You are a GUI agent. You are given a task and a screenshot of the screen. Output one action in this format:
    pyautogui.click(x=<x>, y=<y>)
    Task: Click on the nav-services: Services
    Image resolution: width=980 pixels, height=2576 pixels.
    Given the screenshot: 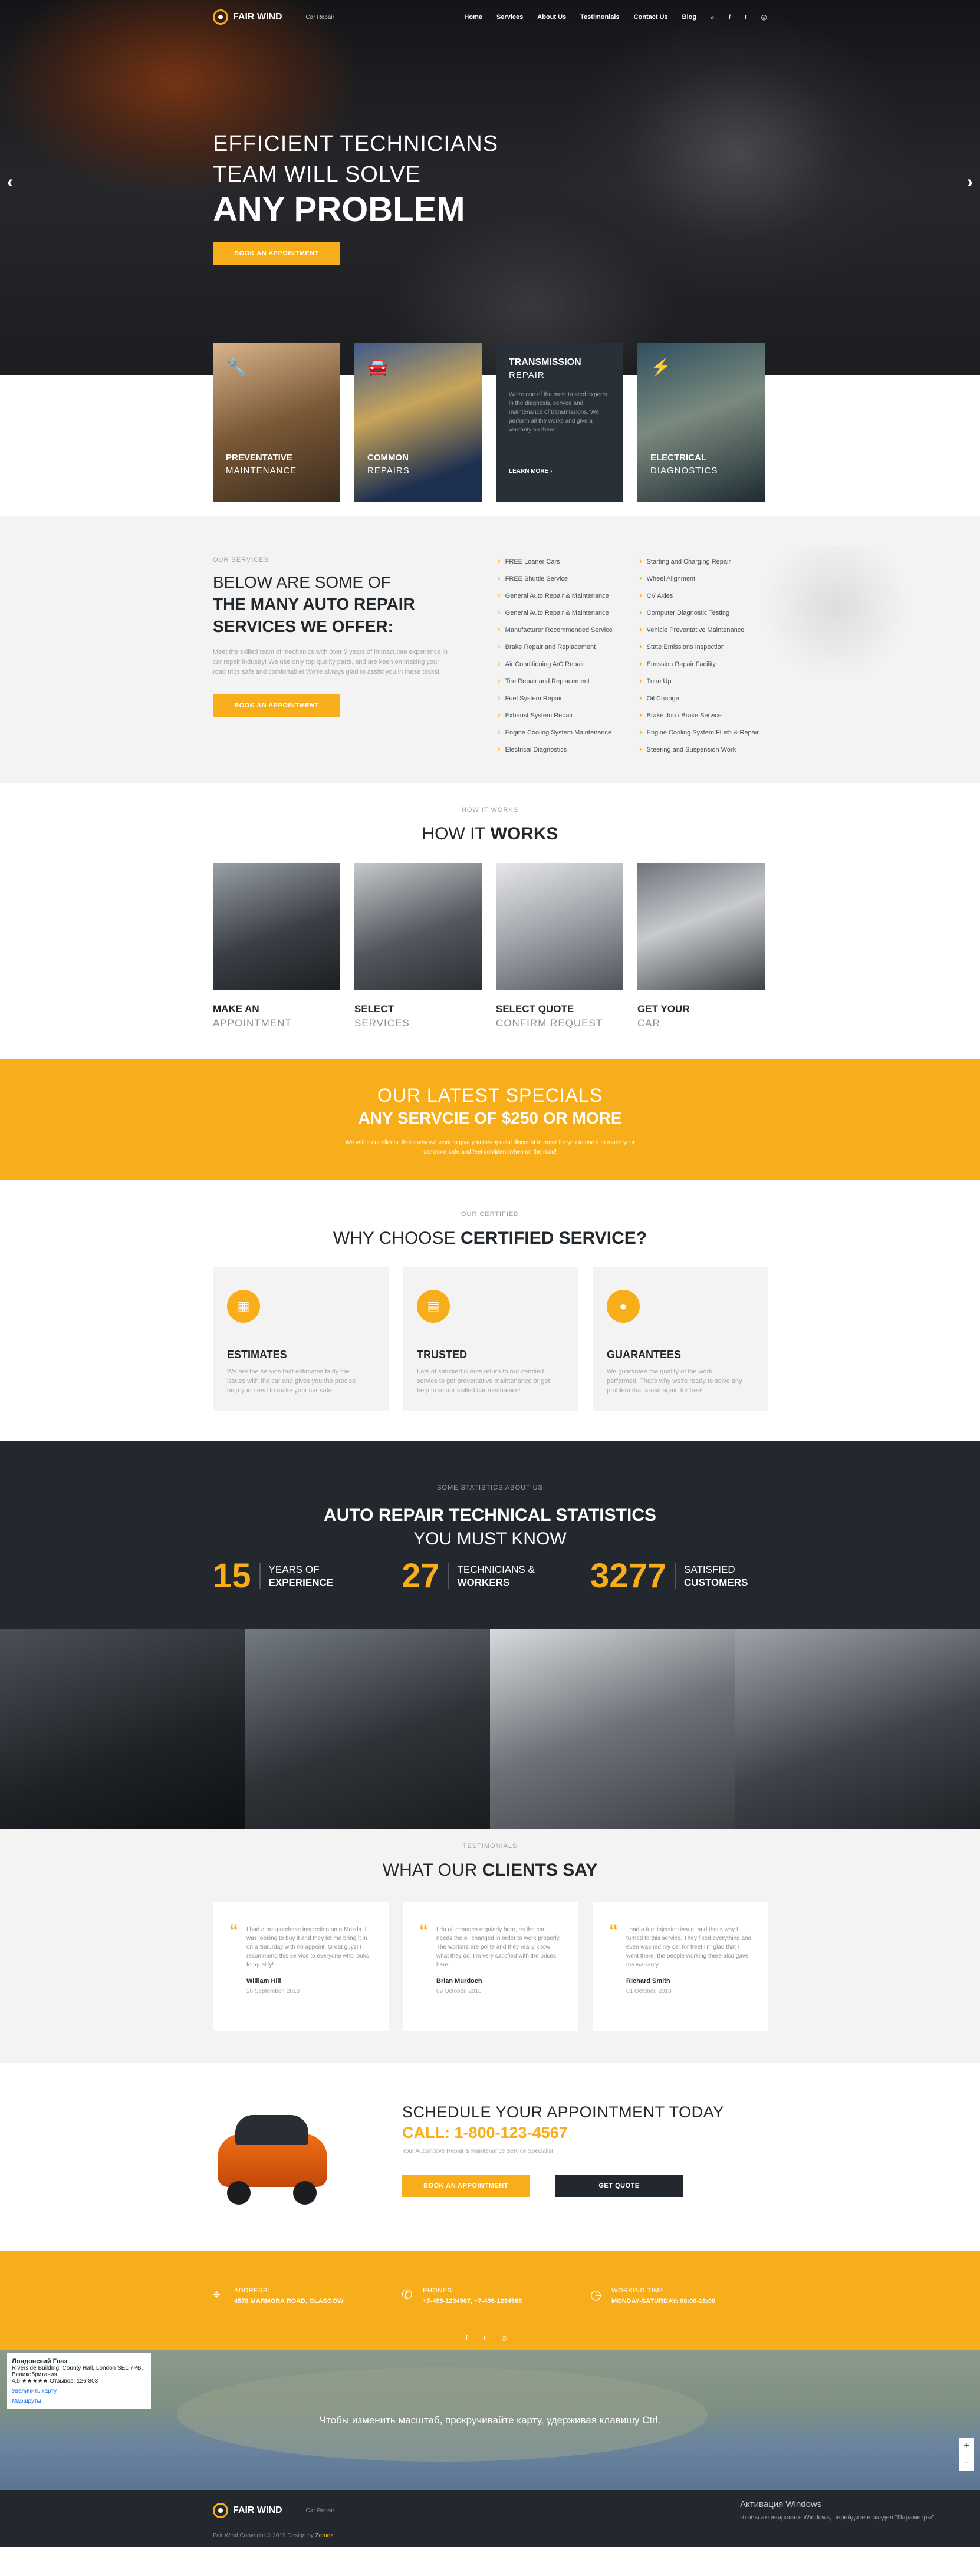 What is the action you would take?
    pyautogui.click(x=509, y=17)
    